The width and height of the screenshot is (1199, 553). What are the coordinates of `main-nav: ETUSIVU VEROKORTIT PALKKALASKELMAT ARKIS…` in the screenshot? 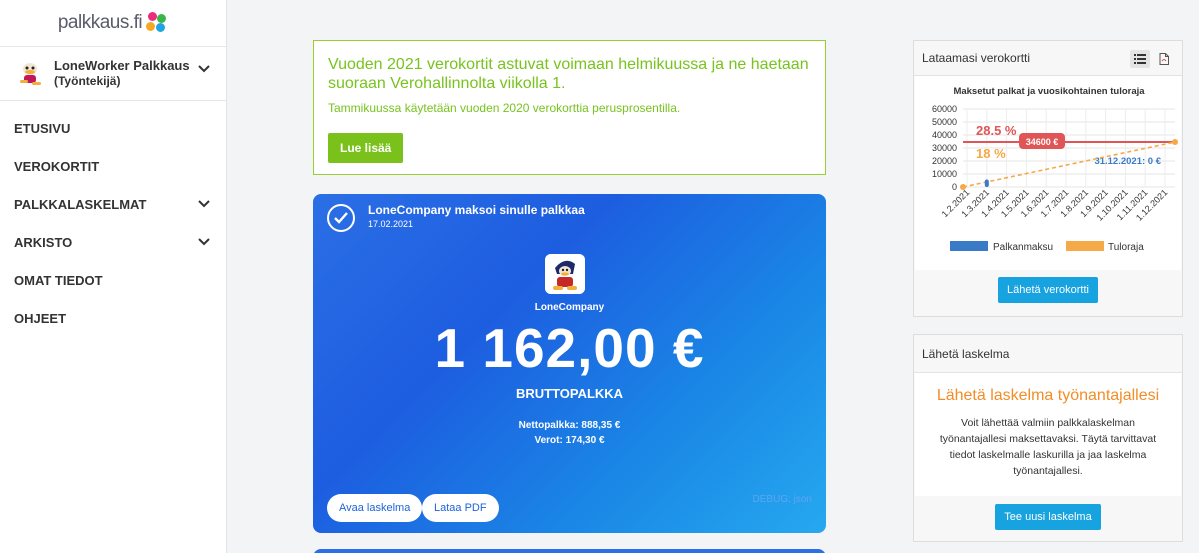 It's located at (113, 223).